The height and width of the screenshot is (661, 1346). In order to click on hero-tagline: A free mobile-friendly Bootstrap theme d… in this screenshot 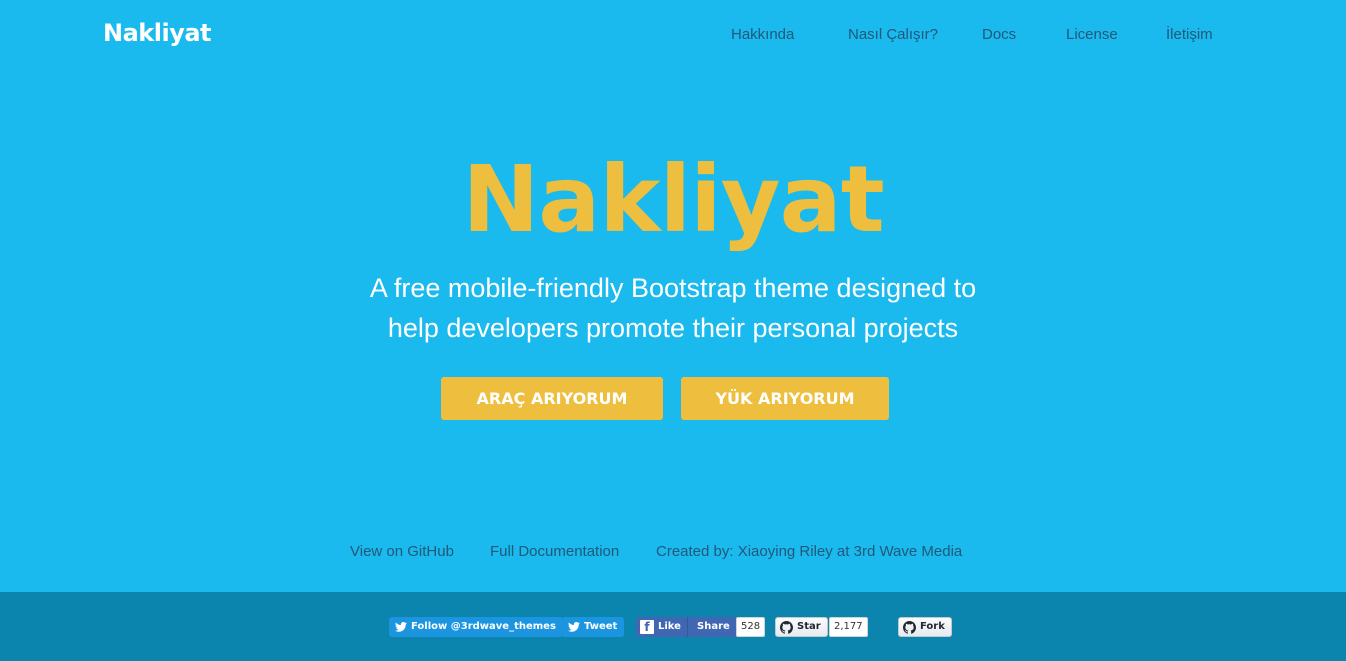, I will do `click(673, 308)`.